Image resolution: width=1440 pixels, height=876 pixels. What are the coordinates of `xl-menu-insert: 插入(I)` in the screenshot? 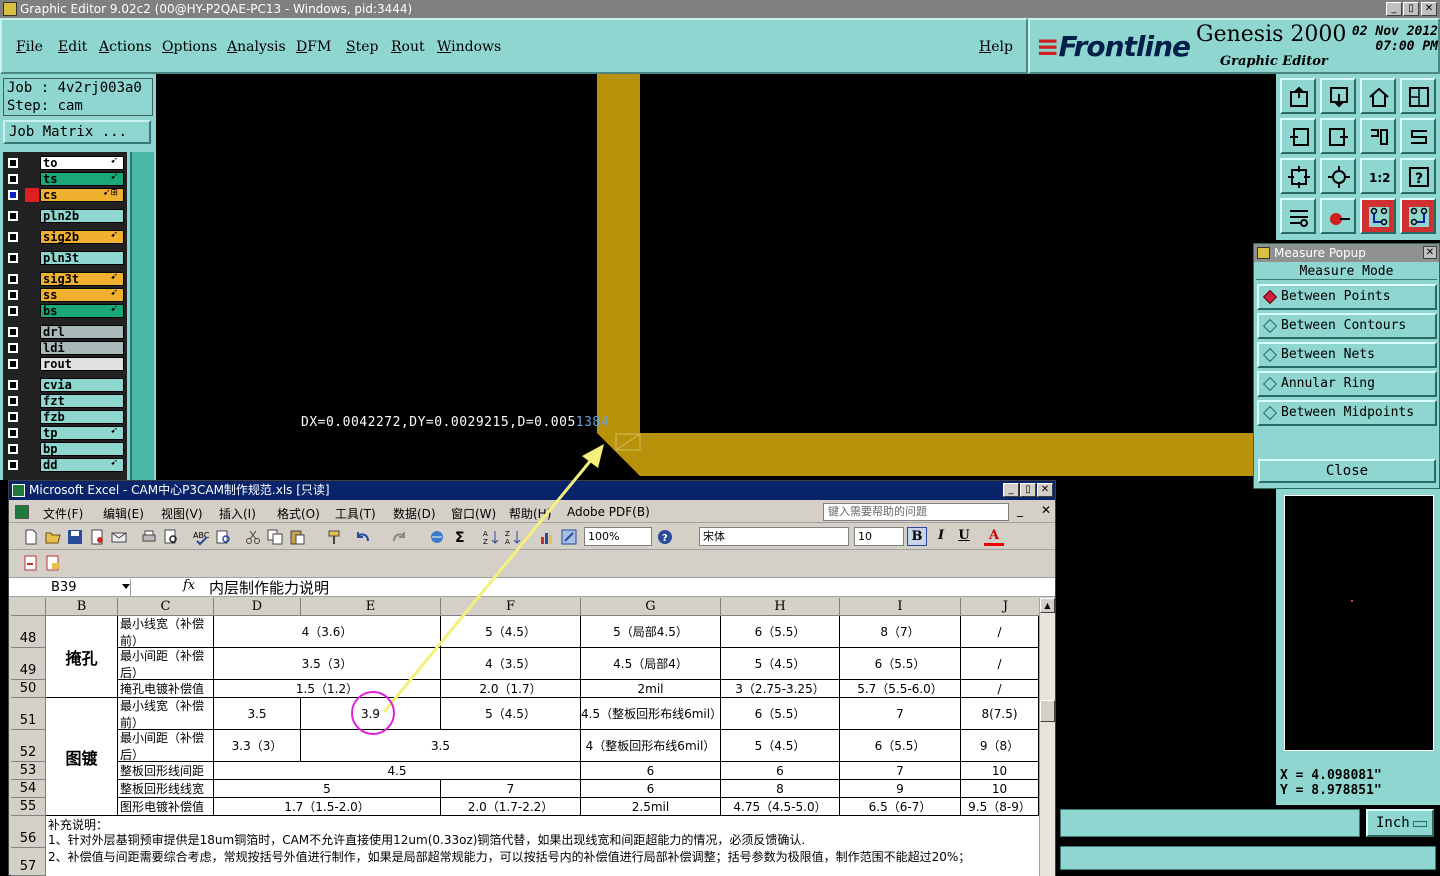 It's located at (237, 513).